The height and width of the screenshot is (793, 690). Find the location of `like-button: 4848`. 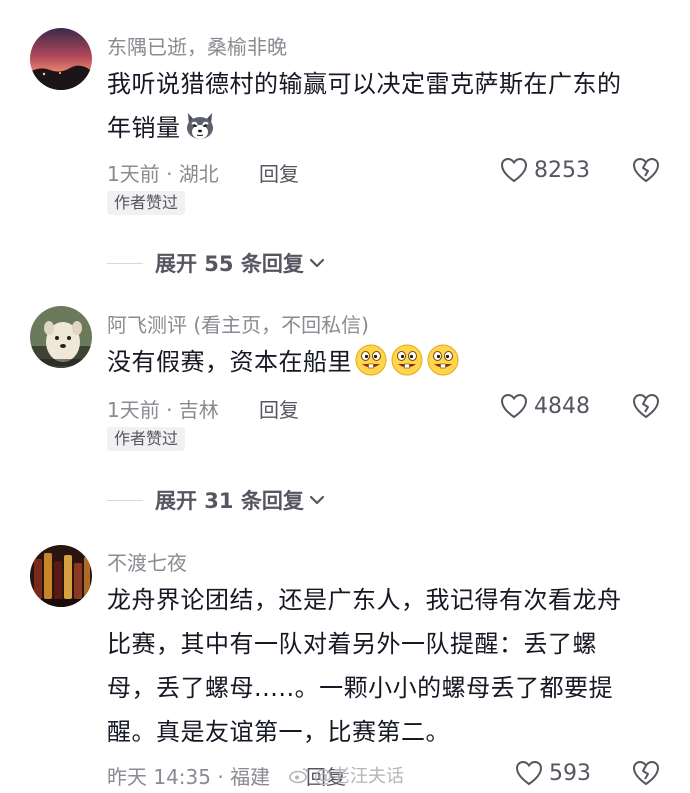

like-button: 4848 is located at coordinates (545, 406).